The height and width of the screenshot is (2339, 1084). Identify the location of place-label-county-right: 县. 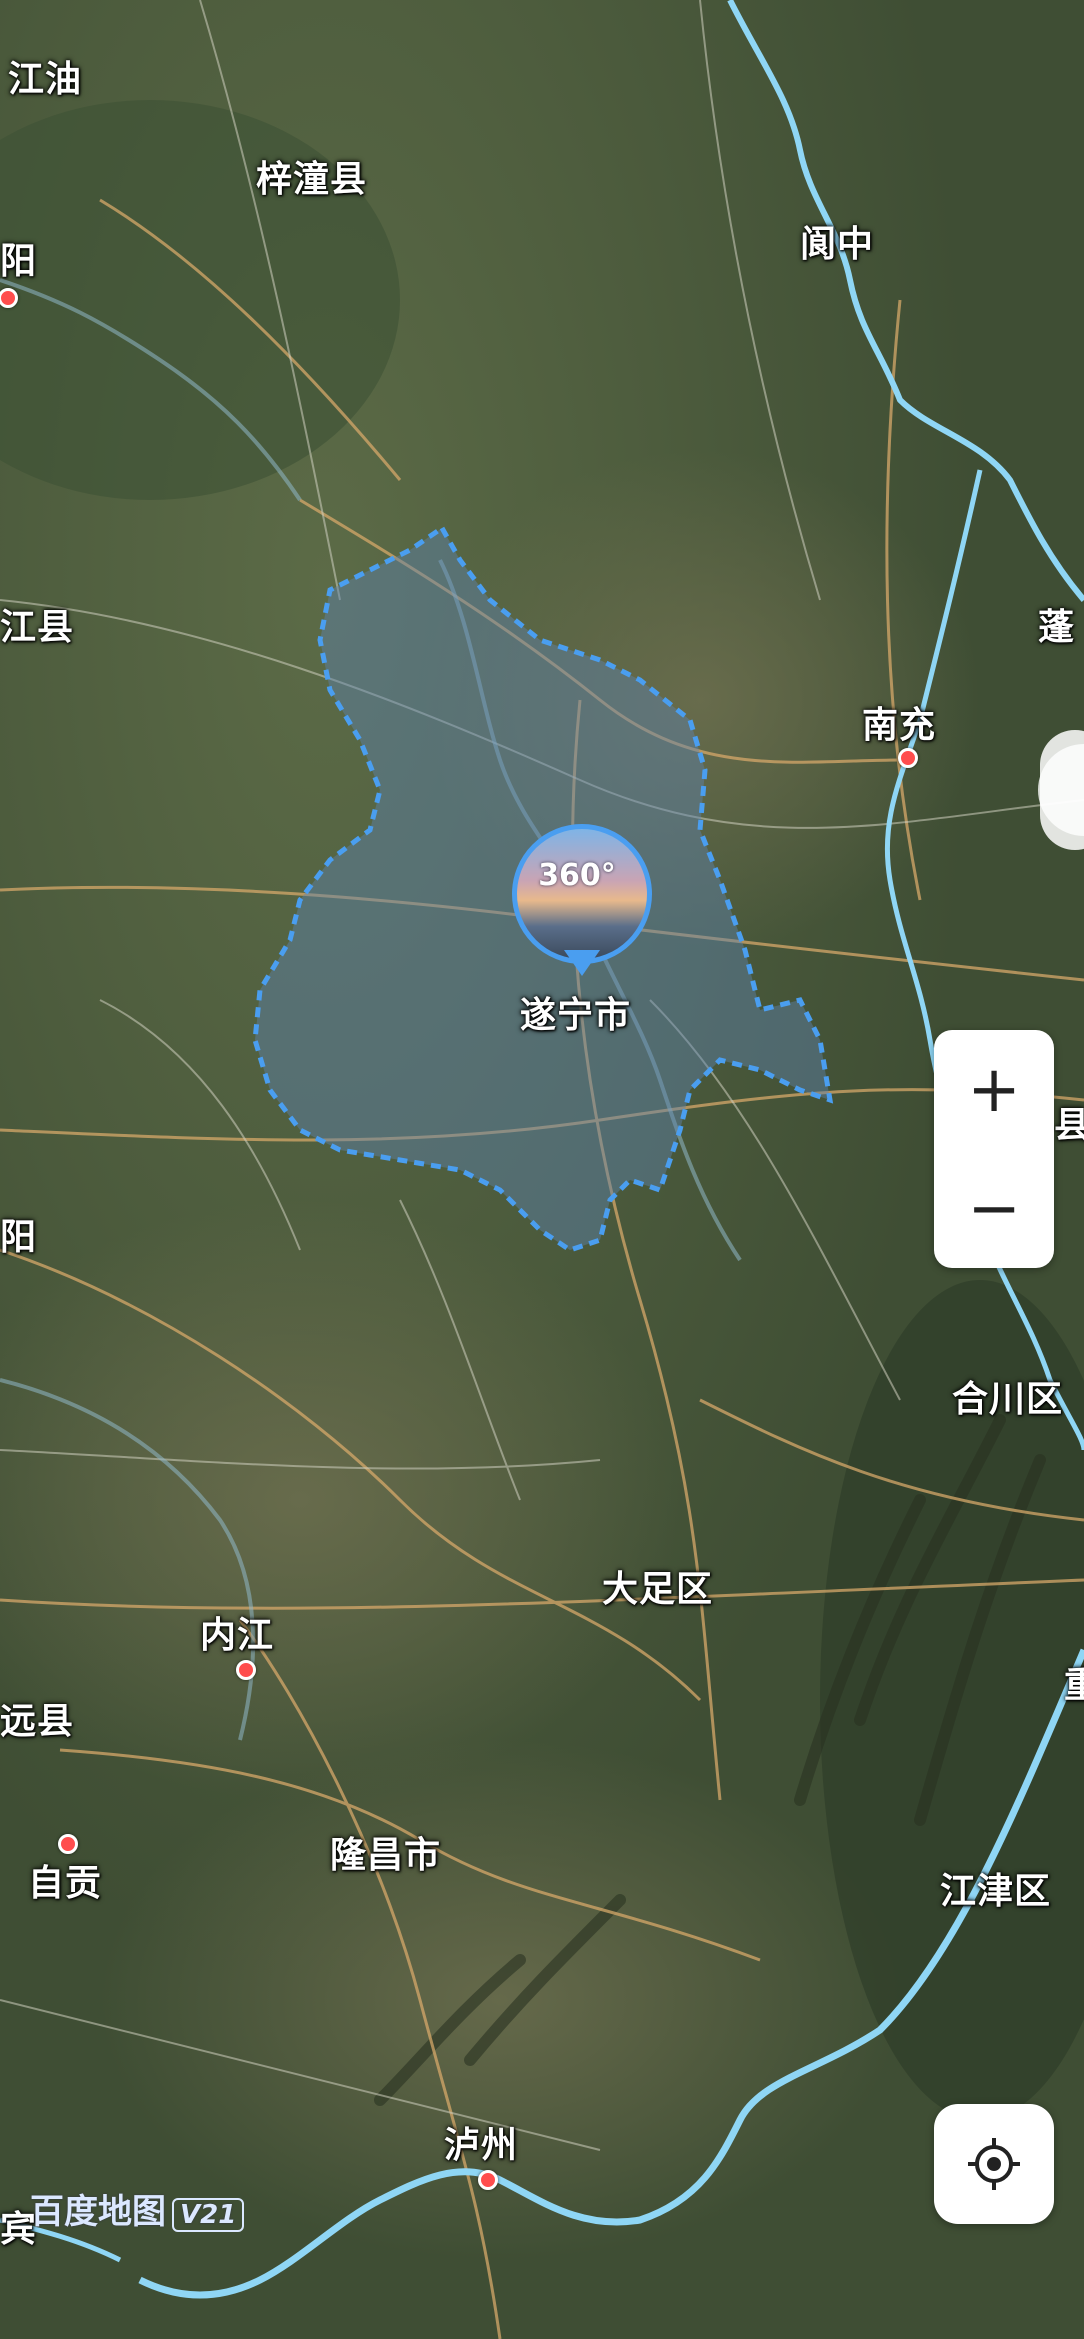
(1069, 1122).